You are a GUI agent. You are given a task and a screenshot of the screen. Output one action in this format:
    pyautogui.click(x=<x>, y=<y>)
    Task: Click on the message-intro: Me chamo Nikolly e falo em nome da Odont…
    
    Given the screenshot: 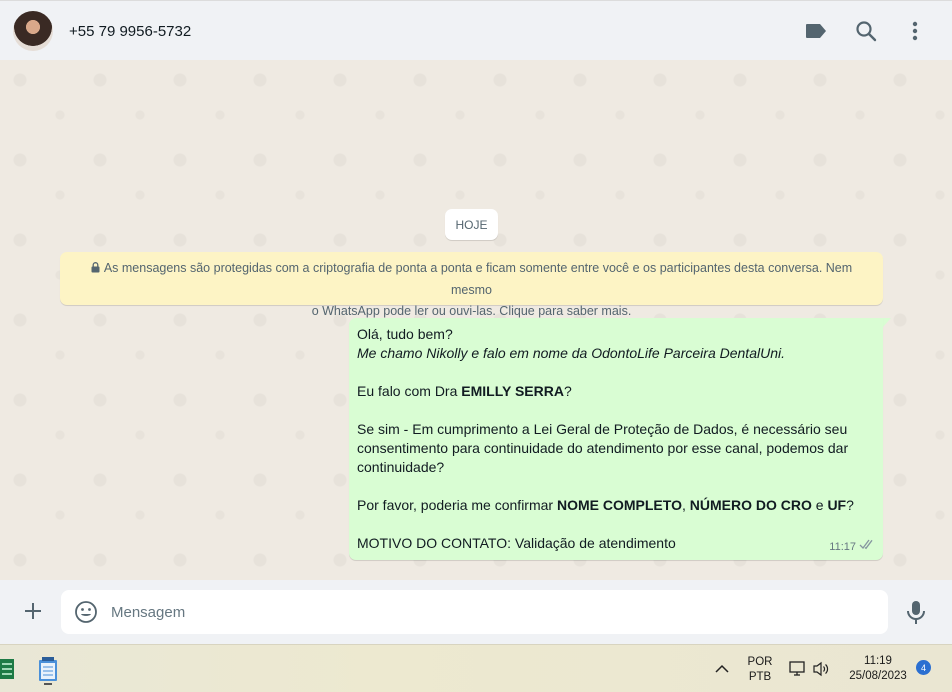 What is the action you would take?
    pyautogui.click(x=571, y=353)
    